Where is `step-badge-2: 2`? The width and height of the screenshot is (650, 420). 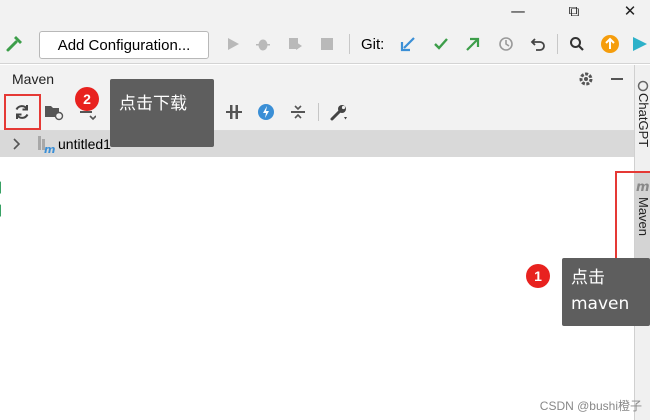 step-badge-2: 2 is located at coordinates (87, 99).